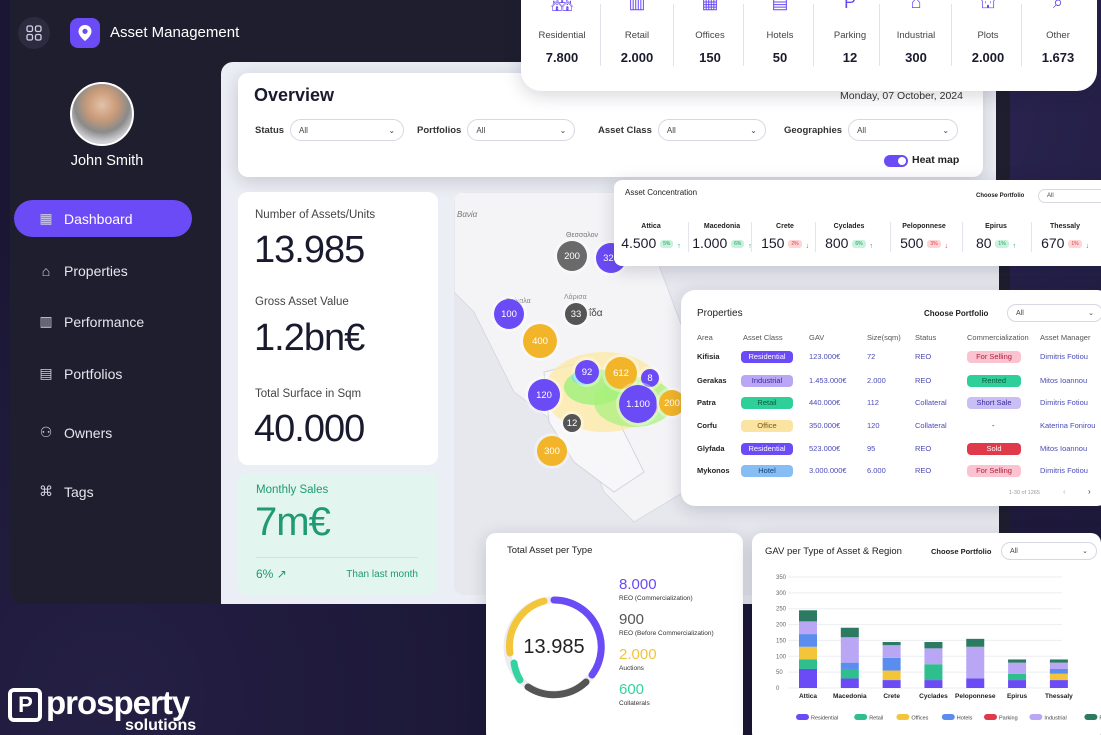 The width and height of the screenshot is (1101, 735). What do you see at coordinates (638, 584) in the screenshot?
I see `legend-value: 8.000` at bounding box center [638, 584].